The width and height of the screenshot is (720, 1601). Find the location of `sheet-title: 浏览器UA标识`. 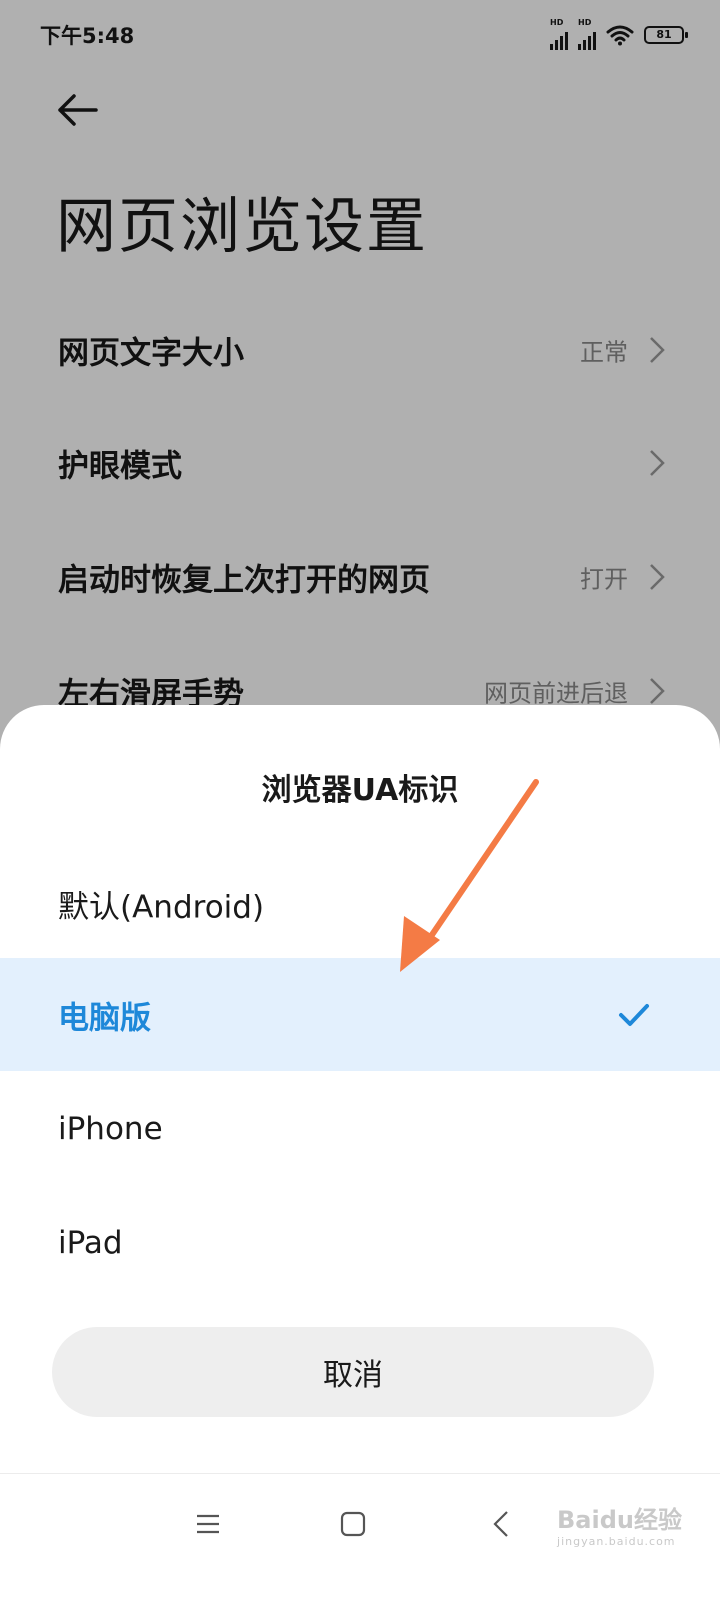

sheet-title: 浏览器UA标识 is located at coordinates (360, 790).